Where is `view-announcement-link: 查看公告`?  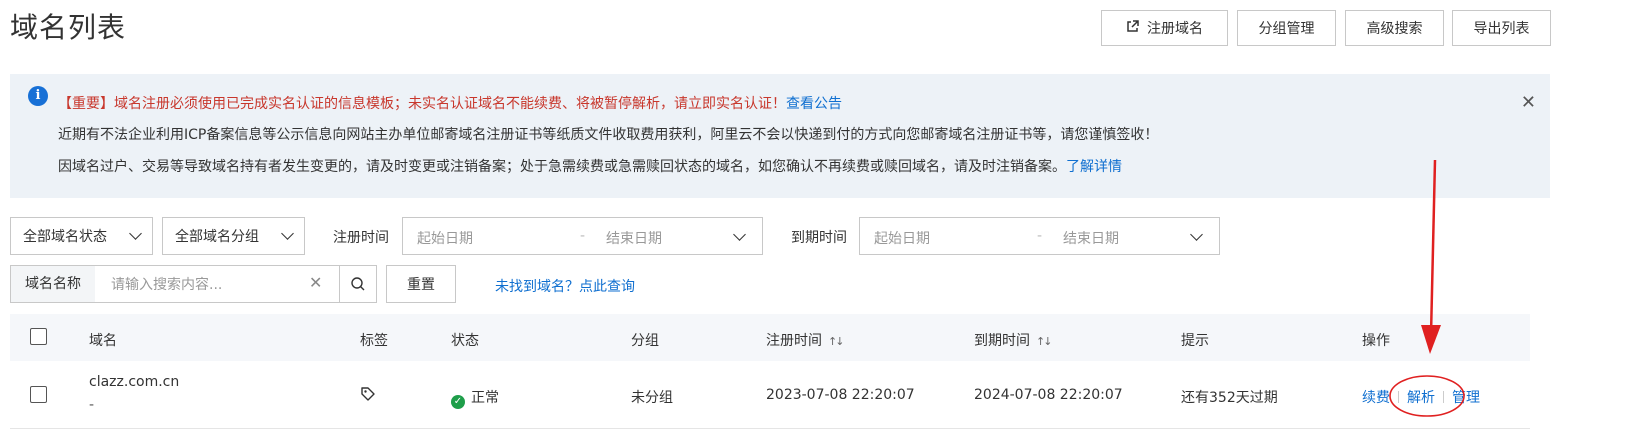
view-announcement-link: 查看公告 is located at coordinates (814, 104).